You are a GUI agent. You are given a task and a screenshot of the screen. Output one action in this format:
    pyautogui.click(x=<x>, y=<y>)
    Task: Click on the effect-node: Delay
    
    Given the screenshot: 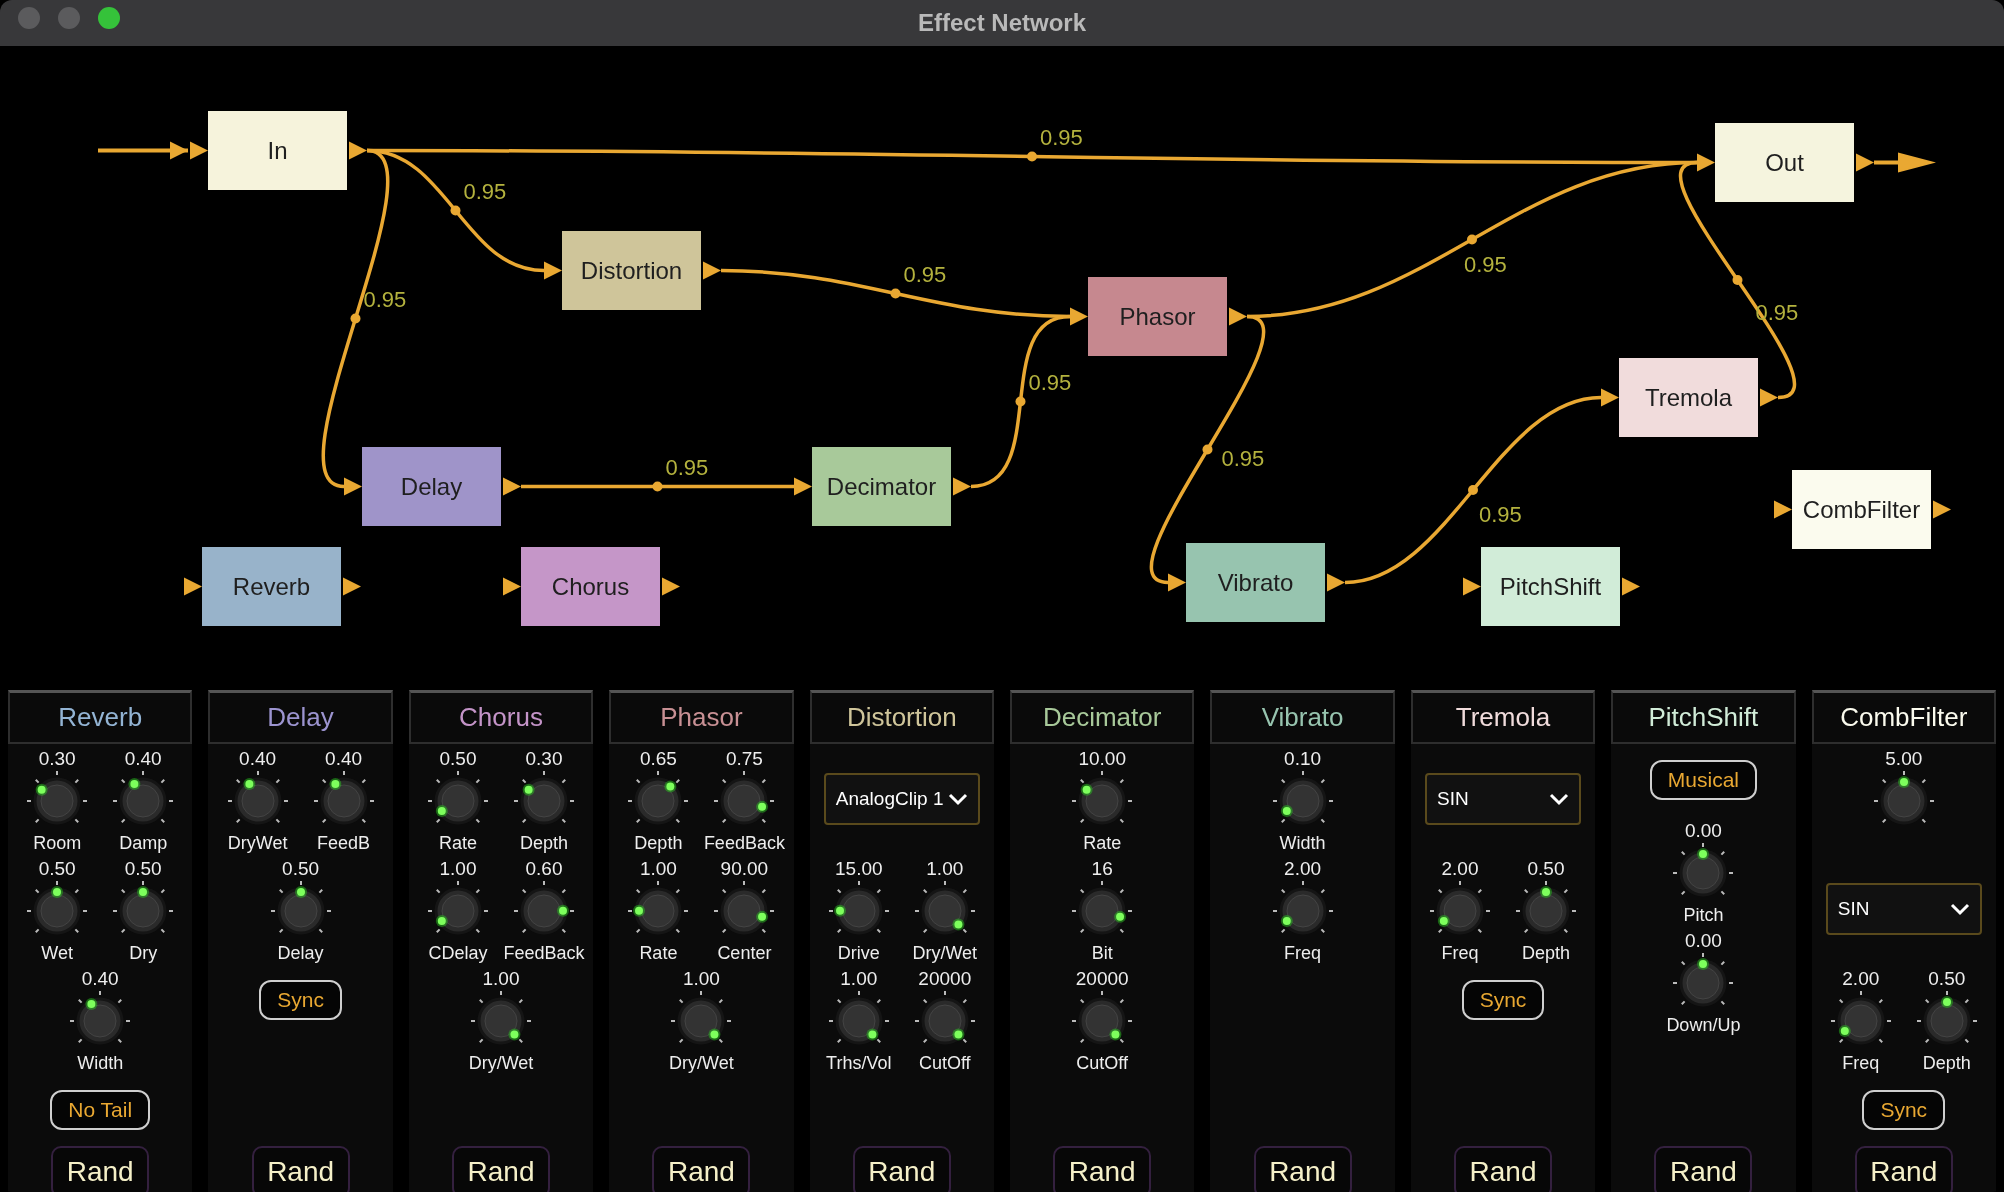 What is the action you would take?
    pyautogui.click(x=431, y=486)
    